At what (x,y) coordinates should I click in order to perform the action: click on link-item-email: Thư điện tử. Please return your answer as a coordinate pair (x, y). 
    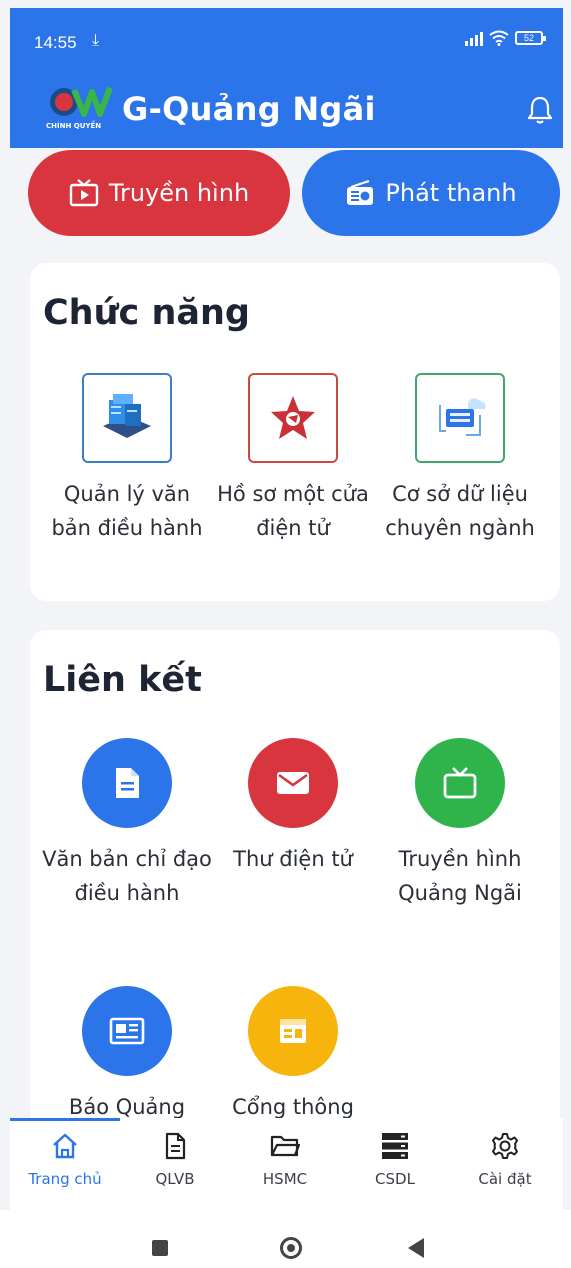
    Looking at the image, I should click on (293, 807).